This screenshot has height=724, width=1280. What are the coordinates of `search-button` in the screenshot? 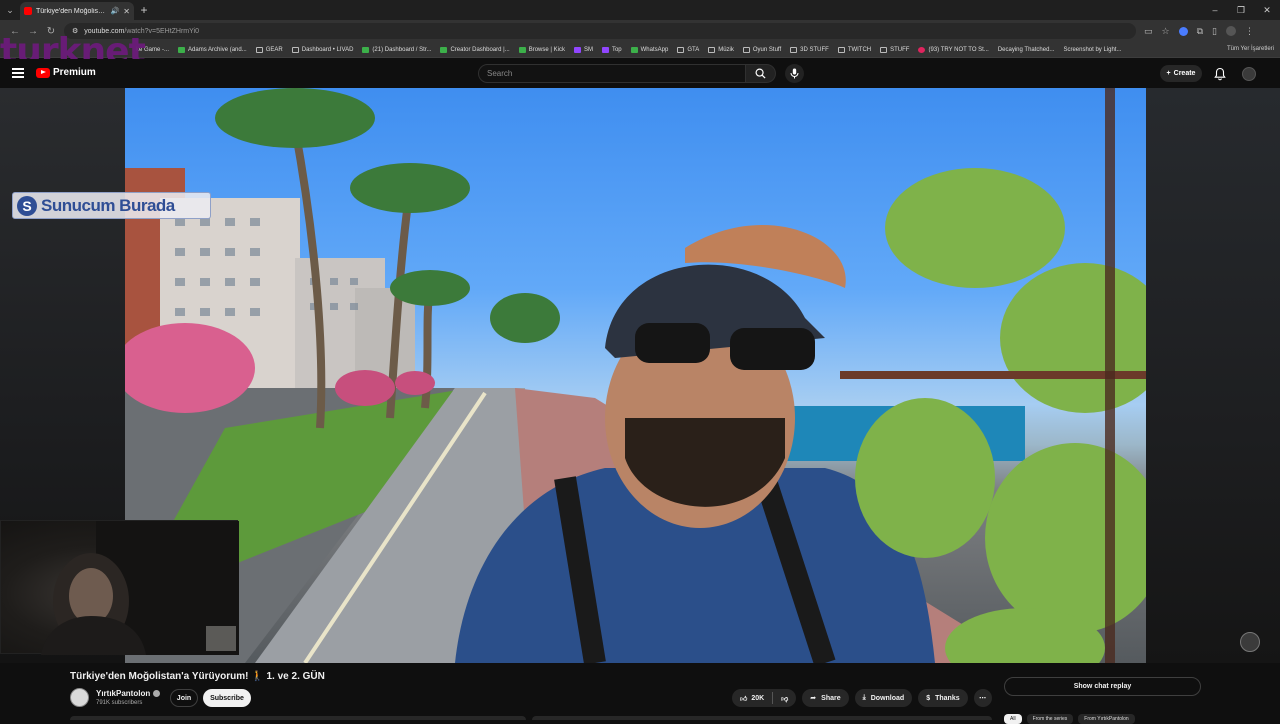 It's located at (761, 73).